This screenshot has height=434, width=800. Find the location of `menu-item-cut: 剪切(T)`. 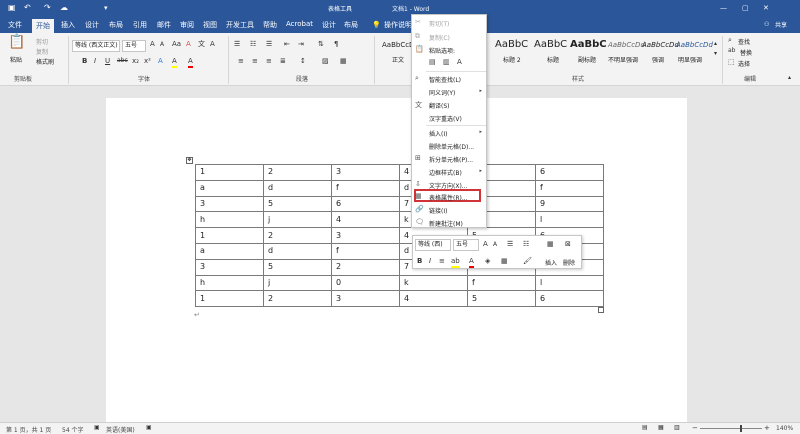

menu-item-cut: 剪切(T) is located at coordinates (439, 23).